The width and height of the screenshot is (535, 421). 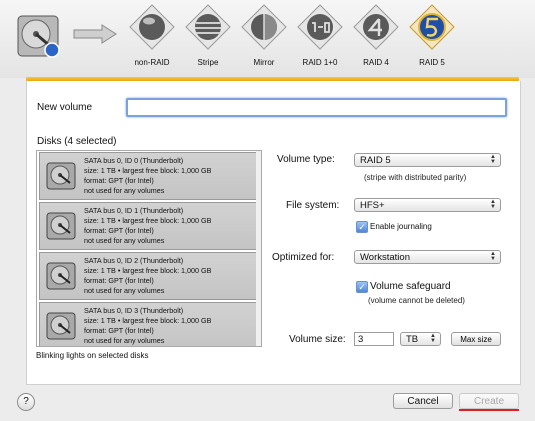 I want to click on volume-safeguard-label: Volume safeguard, so click(x=410, y=286).